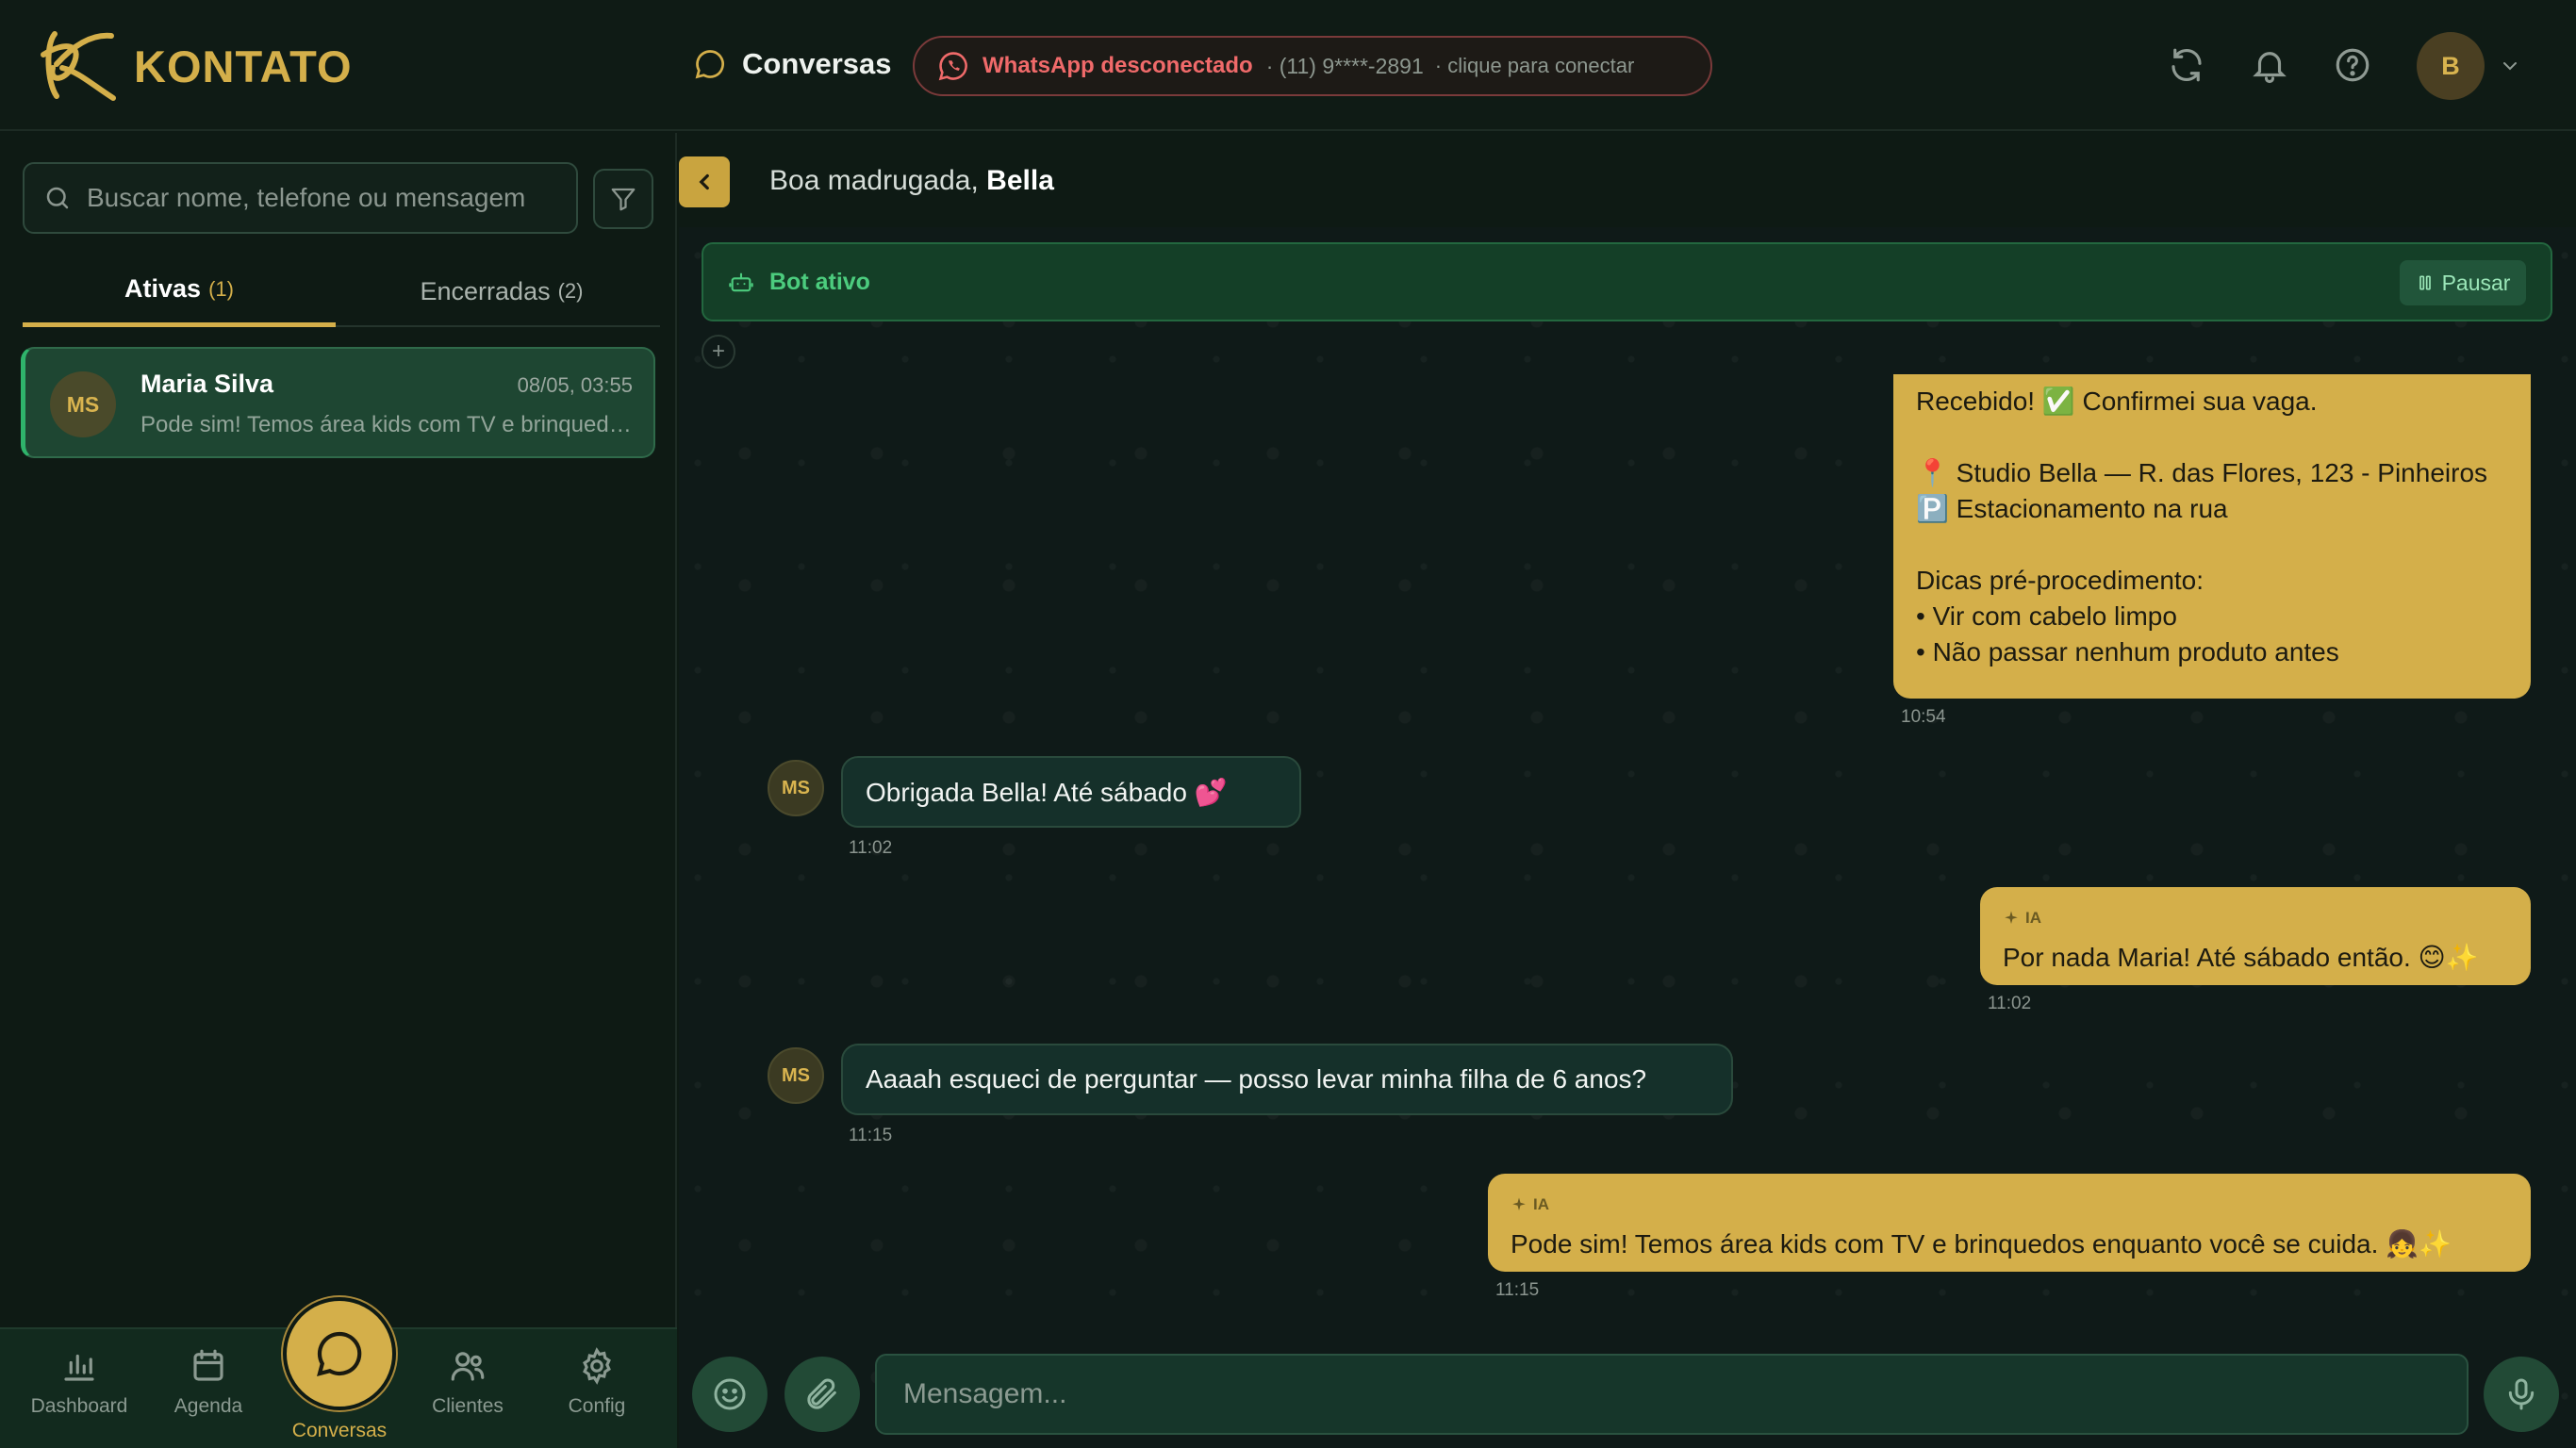 This screenshot has width=2576, height=1448. I want to click on message-composer, so click(1672, 1394).